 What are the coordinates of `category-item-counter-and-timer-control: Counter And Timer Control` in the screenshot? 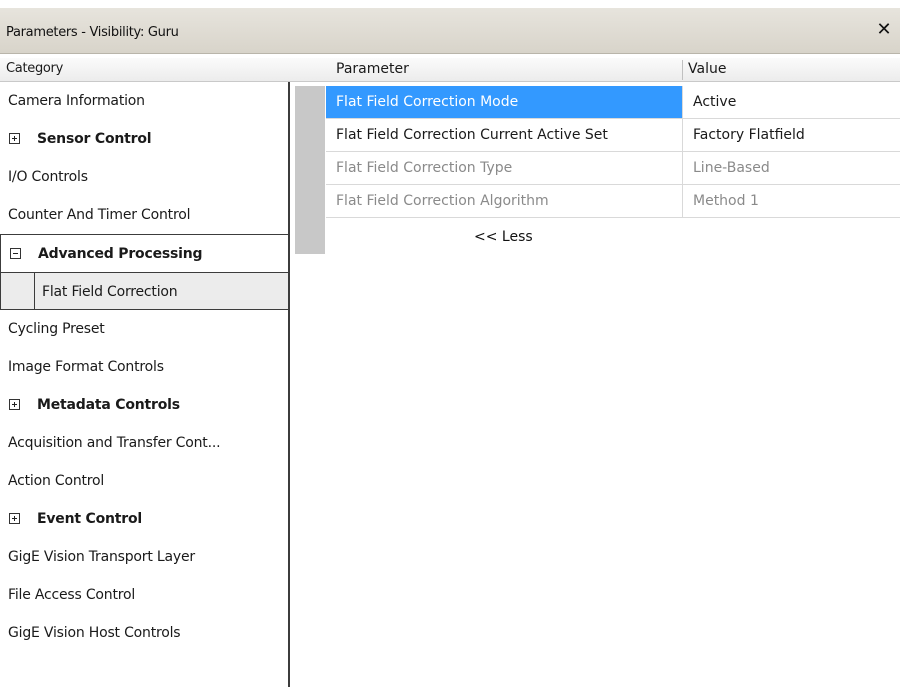 It's located at (144, 215).